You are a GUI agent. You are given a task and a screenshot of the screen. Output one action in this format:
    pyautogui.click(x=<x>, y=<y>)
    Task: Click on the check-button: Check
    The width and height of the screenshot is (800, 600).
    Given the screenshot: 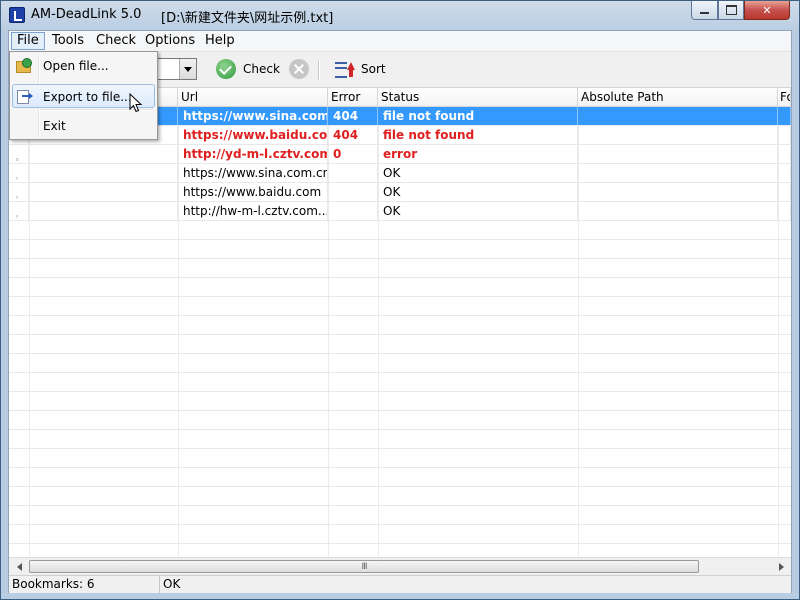 What is the action you would take?
    pyautogui.click(x=248, y=69)
    